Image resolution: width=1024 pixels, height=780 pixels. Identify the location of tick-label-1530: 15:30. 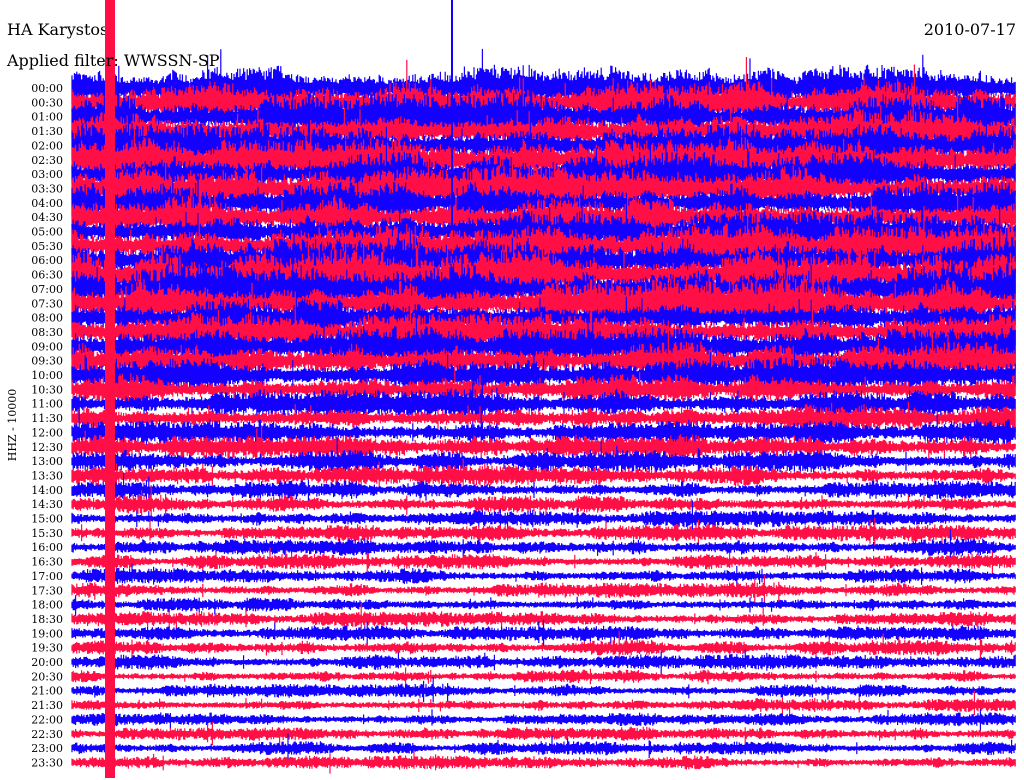
(47, 533).